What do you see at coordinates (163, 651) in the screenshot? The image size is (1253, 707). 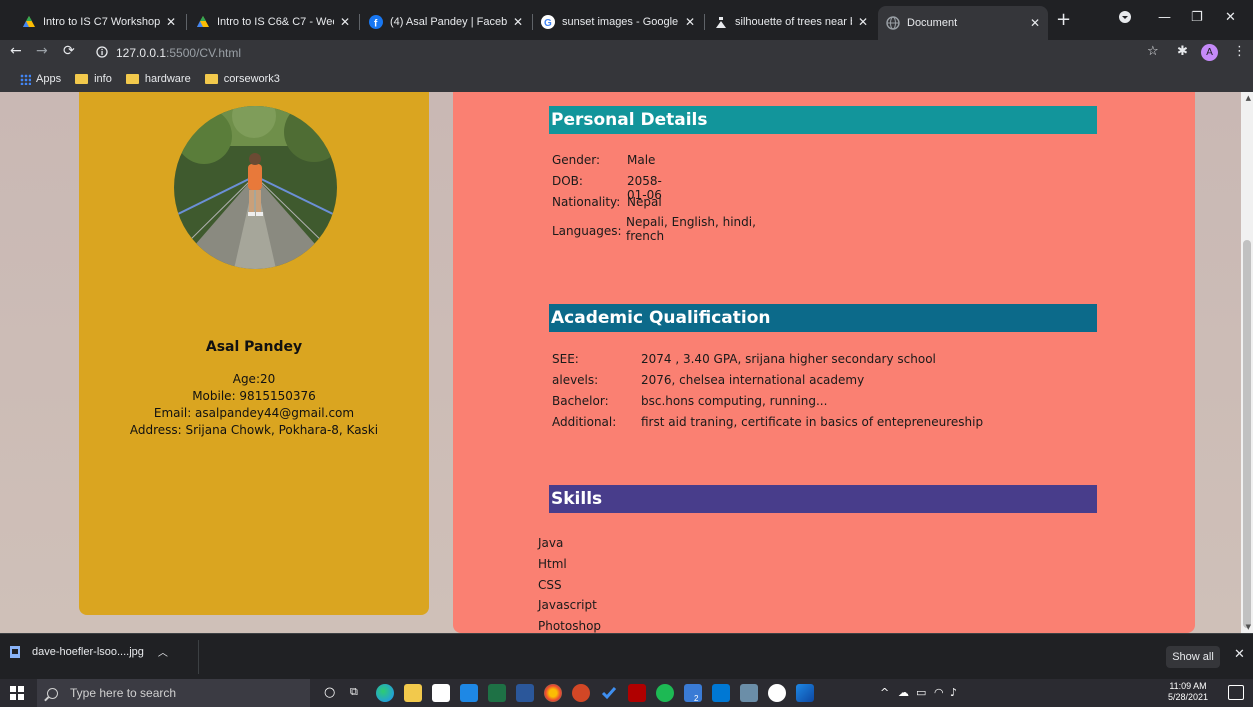 I see `chevron-up-icon: ︿` at bounding box center [163, 651].